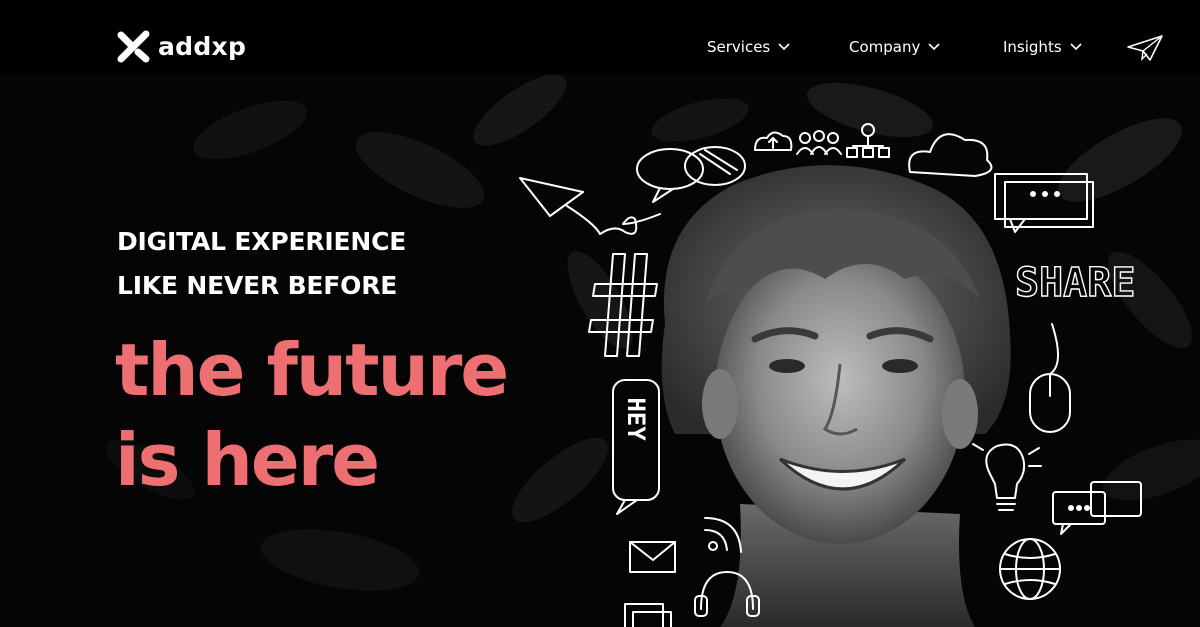 Image resolution: width=1200 pixels, height=627 pixels. What do you see at coordinates (133, 46) in the screenshot?
I see `logo-mark-icon` at bounding box center [133, 46].